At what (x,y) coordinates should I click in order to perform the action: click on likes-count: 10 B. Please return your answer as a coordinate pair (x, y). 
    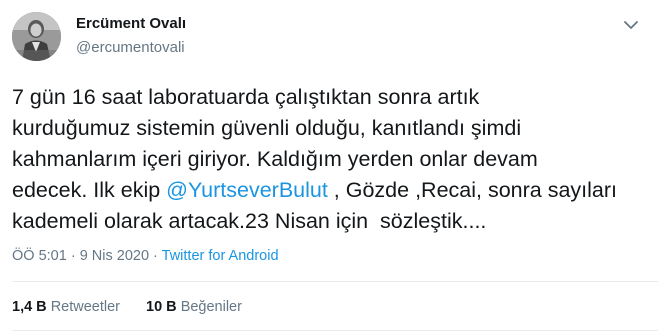
    Looking at the image, I should click on (161, 307).